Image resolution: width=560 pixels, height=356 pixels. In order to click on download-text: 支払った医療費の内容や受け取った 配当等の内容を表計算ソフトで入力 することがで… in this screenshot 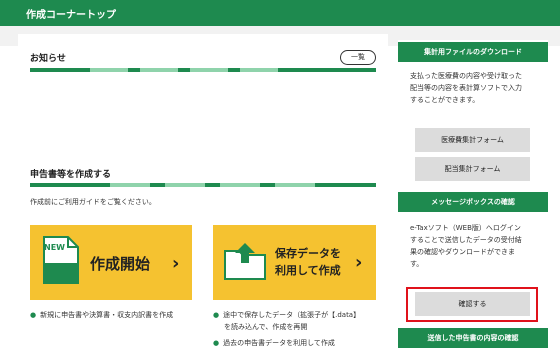, I will do `click(466, 88)`.